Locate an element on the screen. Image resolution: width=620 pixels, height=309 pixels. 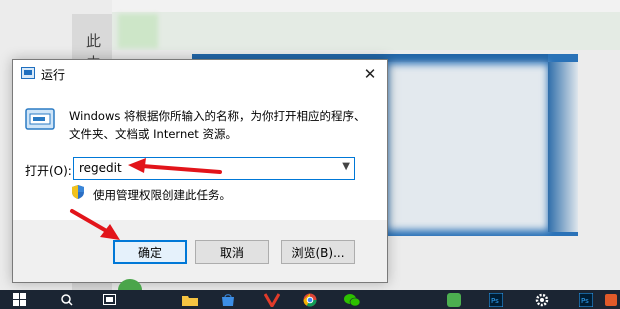
file-explorer-icon is located at coordinates (190, 299).